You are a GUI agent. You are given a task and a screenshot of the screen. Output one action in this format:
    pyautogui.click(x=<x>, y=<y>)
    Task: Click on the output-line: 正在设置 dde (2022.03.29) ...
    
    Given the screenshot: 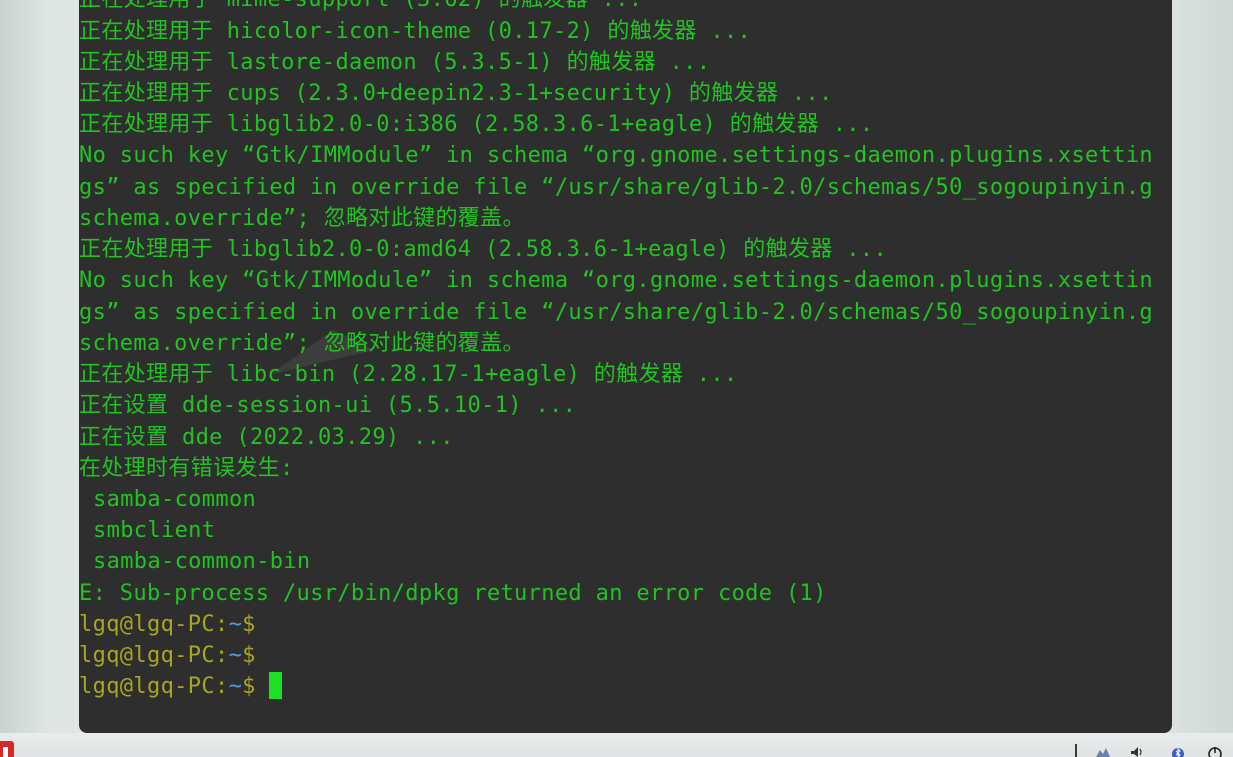 What is the action you would take?
    pyautogui.click(x=266, y=437)
    